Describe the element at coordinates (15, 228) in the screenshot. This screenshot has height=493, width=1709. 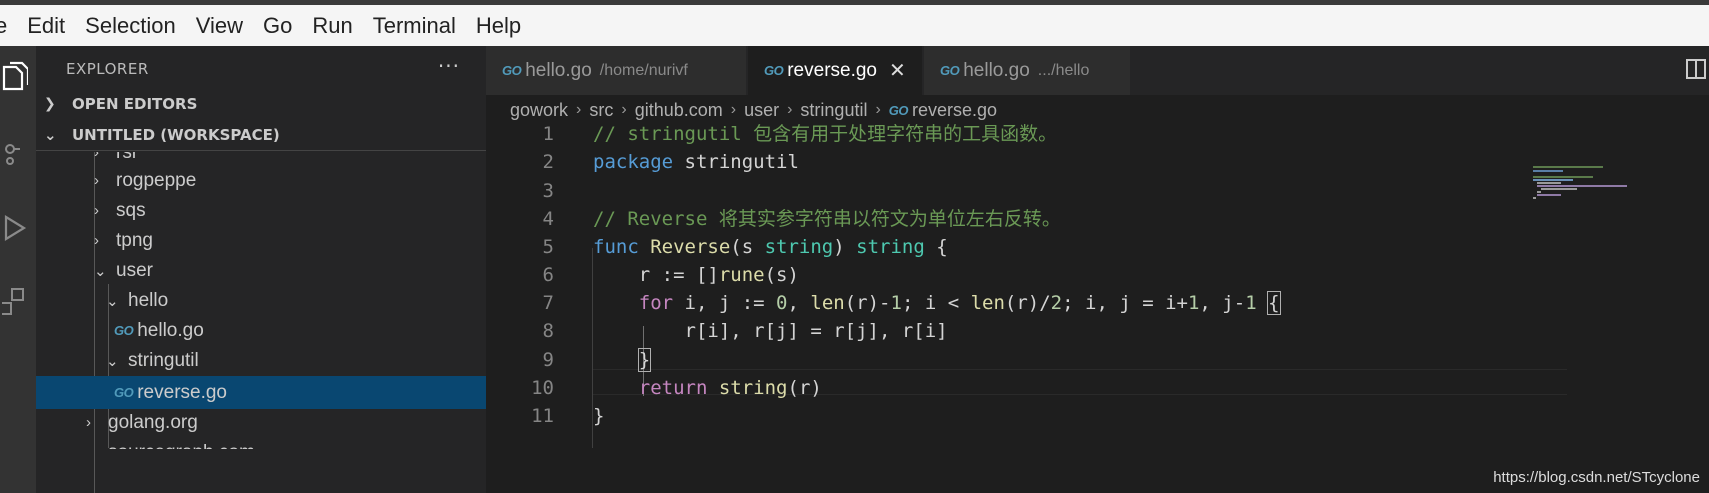
I see `run-debug-icon` at that location.